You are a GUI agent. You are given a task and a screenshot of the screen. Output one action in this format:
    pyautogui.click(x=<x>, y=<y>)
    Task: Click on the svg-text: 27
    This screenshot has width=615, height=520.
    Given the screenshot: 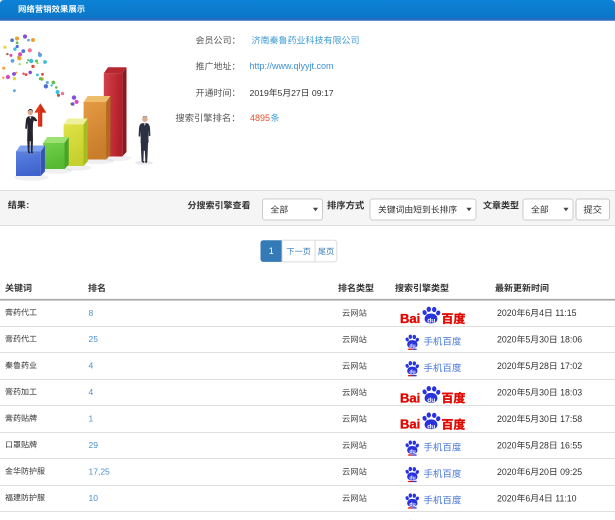 What is the action you would take?
    pyautogui.click(x=296, y=93)
    